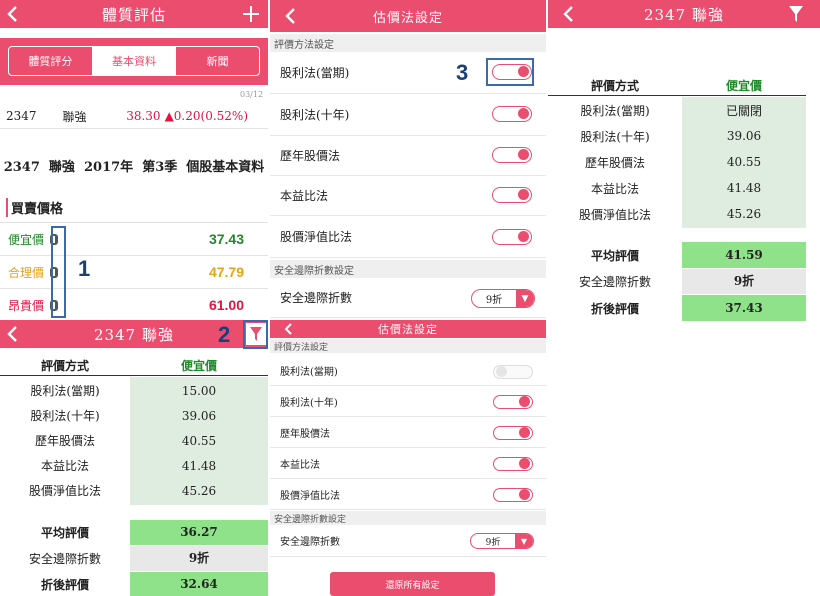 Image resolution: width=820 pixels, height=596 pixels. What do you see at coordinates (134, 532) in the screenshot?
I see `avg-row: 平均評價 36.27` at bounding box center [134, 532].